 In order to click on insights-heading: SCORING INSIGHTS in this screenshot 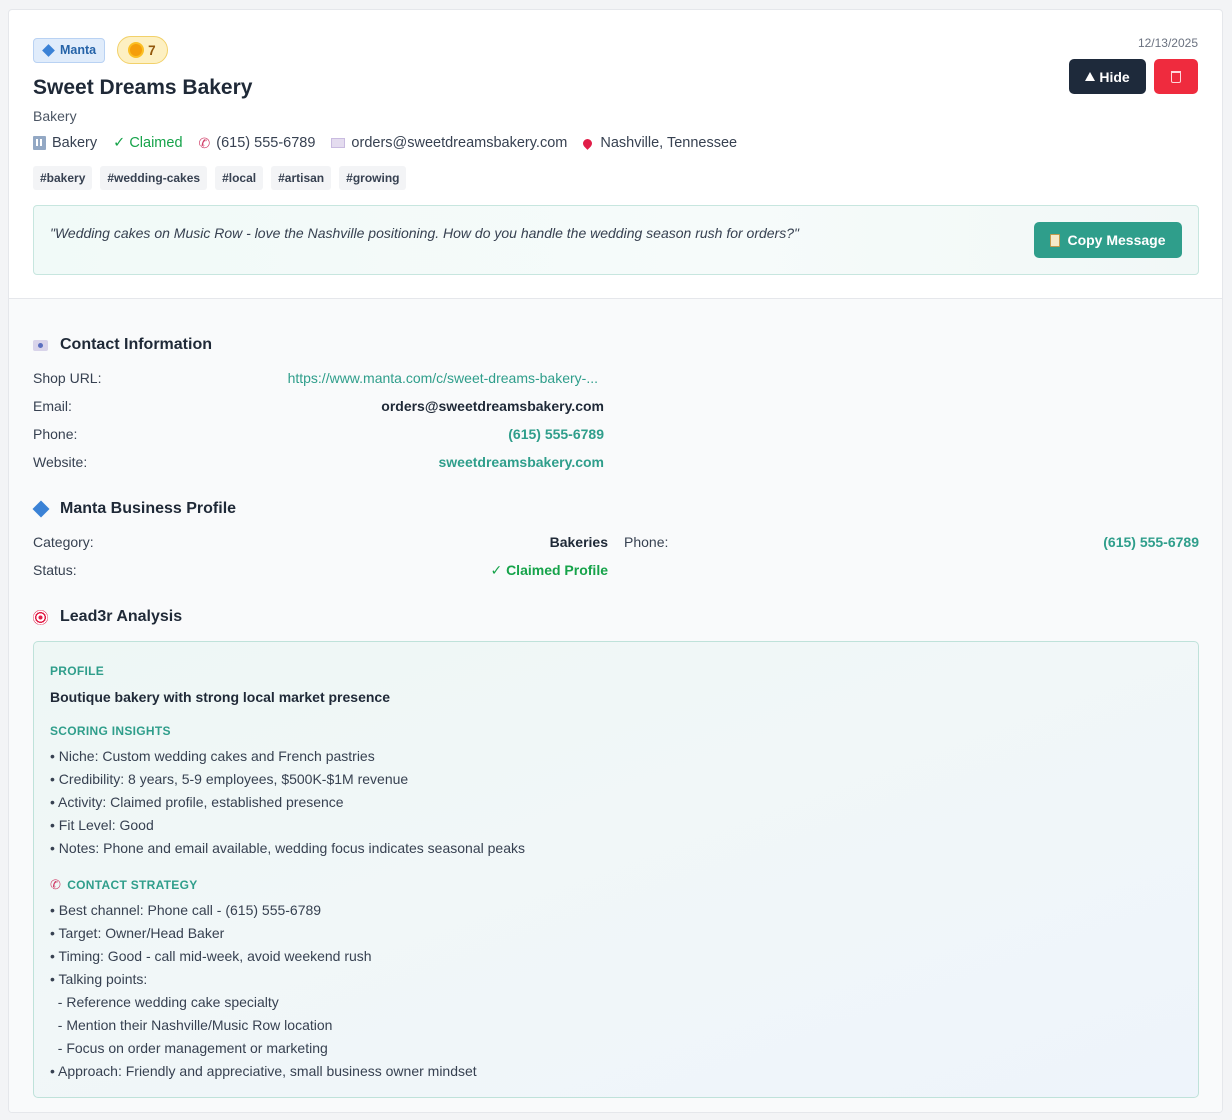, I will do `click(110, 731)`.